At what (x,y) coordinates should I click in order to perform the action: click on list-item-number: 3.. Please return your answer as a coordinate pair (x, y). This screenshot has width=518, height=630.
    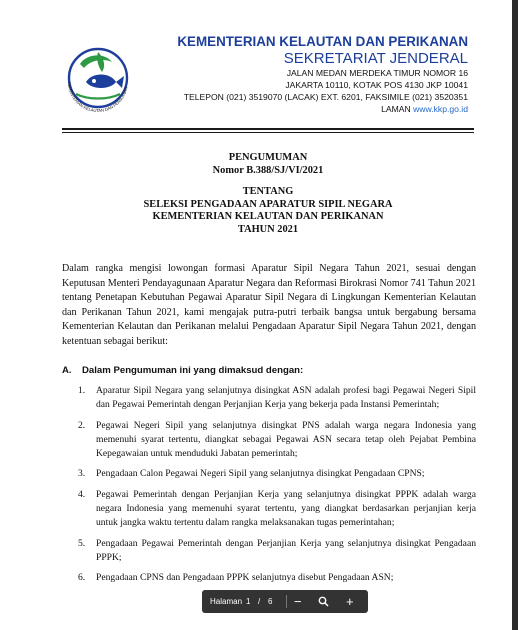
    Looking at the image, I should click on (82, 474).